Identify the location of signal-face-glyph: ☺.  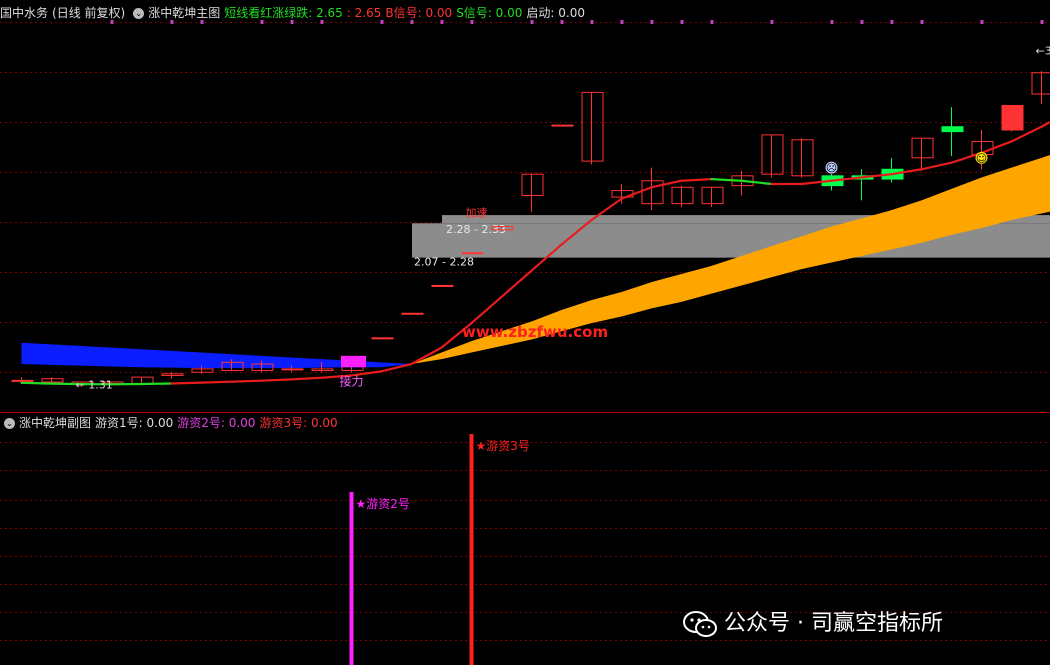
(981, 158).